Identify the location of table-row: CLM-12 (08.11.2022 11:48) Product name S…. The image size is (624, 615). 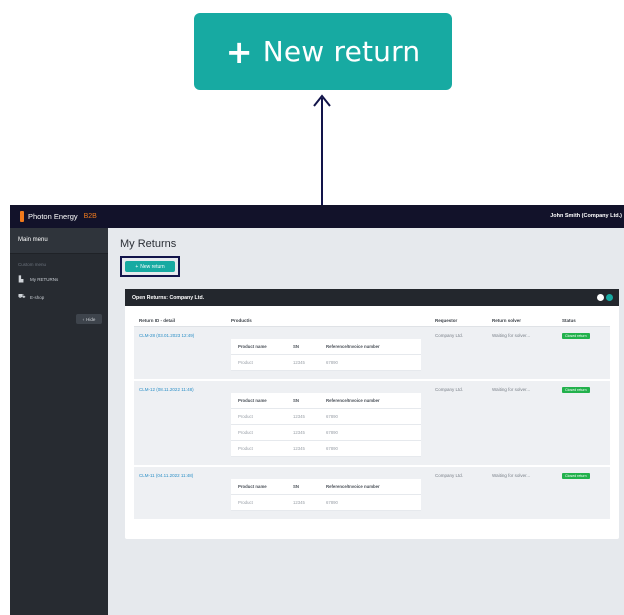
(372, 424).